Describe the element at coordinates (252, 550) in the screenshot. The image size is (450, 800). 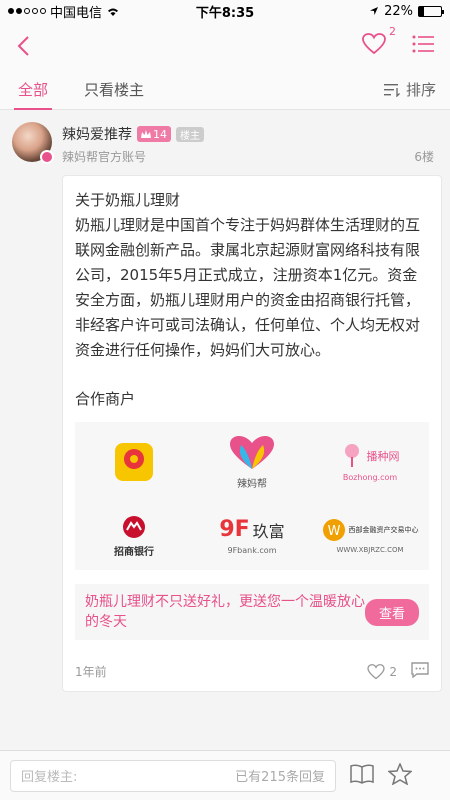
I see `partner-sub-9f: 9Fbank.com` at that location.